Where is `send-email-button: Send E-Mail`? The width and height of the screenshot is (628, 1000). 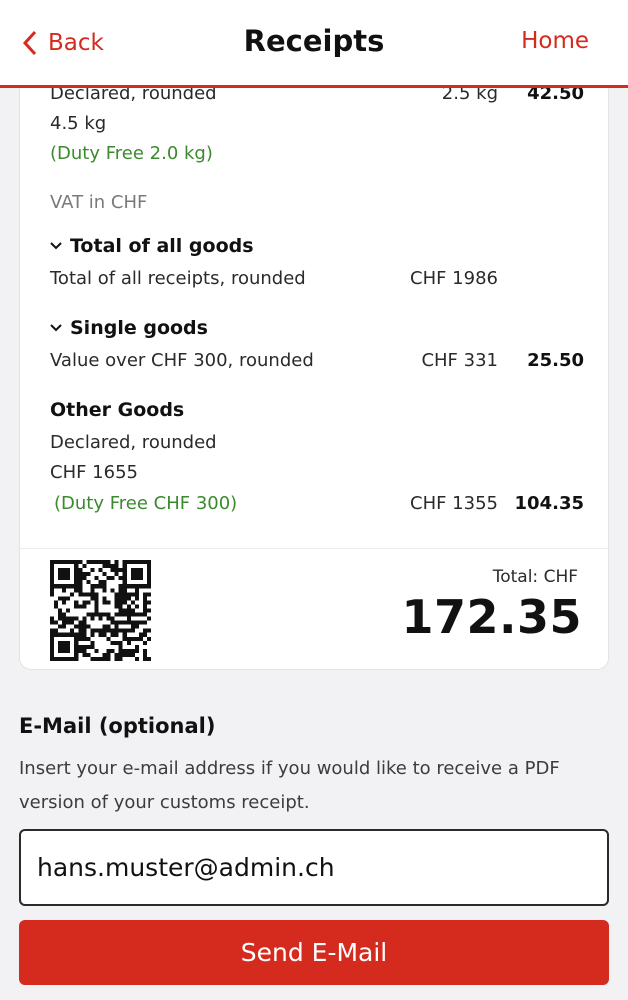 send-email-button: Send E-Mail is located at coordinates (314, 952).